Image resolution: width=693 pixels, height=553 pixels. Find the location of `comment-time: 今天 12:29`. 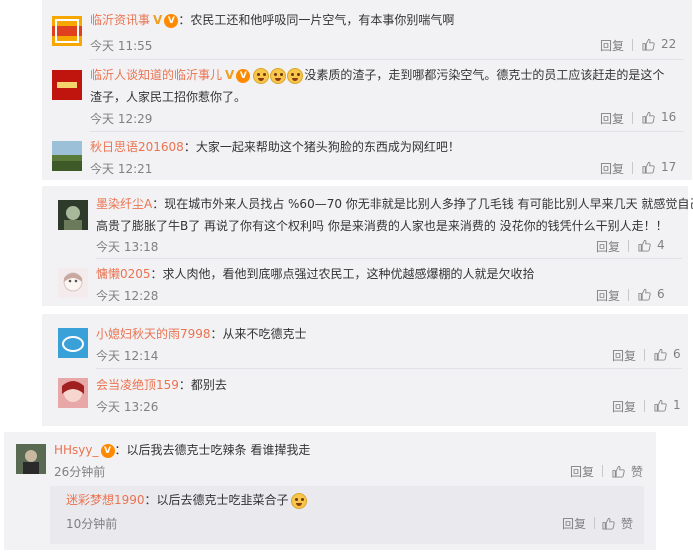

comment-time: 今天 12:29 is located at coordinates (121, 119).